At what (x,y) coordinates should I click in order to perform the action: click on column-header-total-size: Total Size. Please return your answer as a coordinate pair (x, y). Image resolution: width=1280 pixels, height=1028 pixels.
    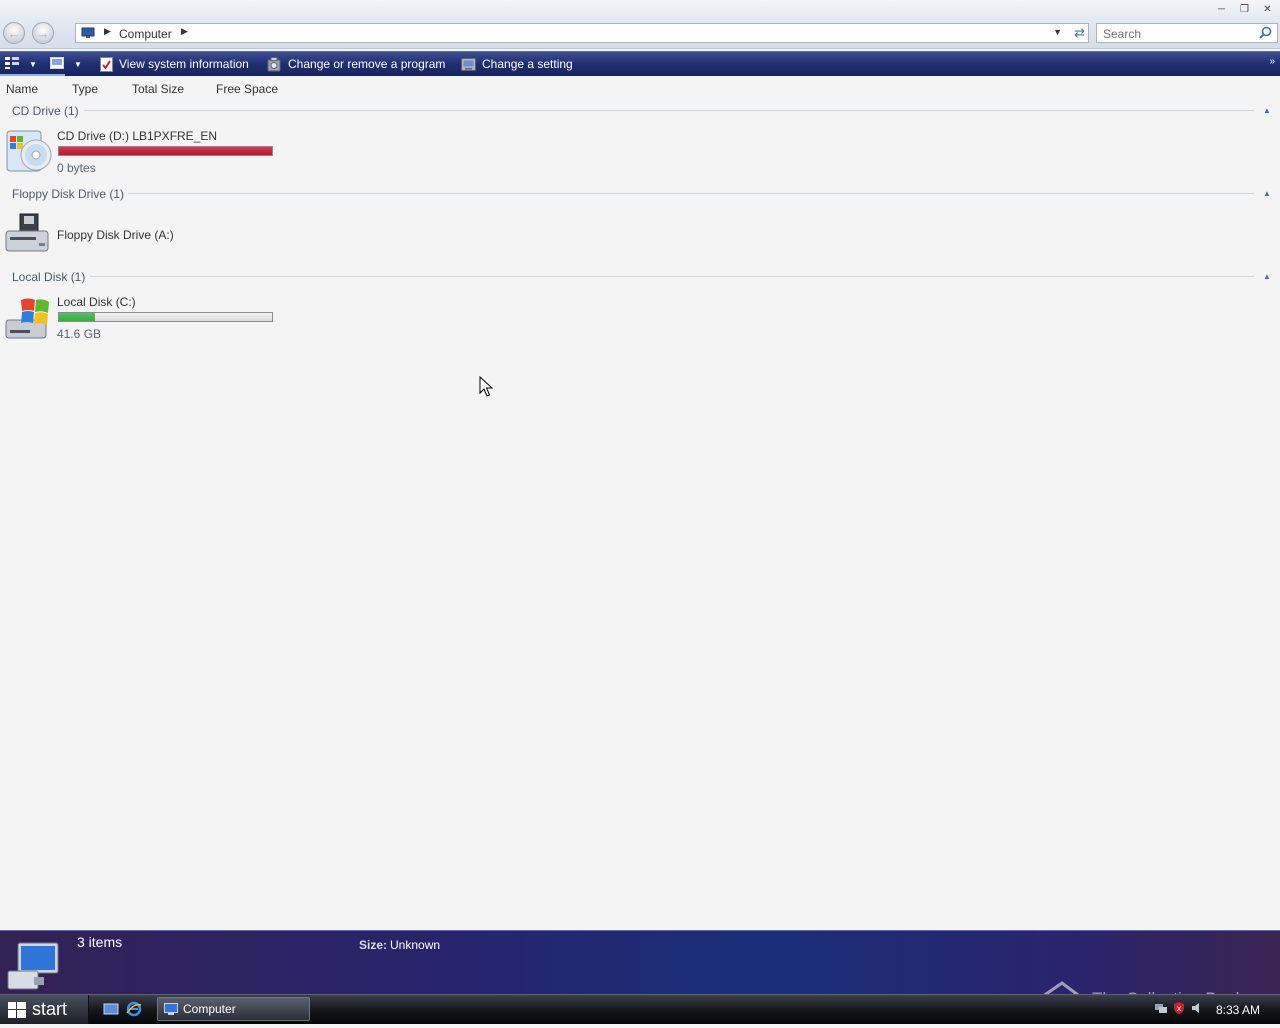
    Looking at the image, I should click on (158, 89).